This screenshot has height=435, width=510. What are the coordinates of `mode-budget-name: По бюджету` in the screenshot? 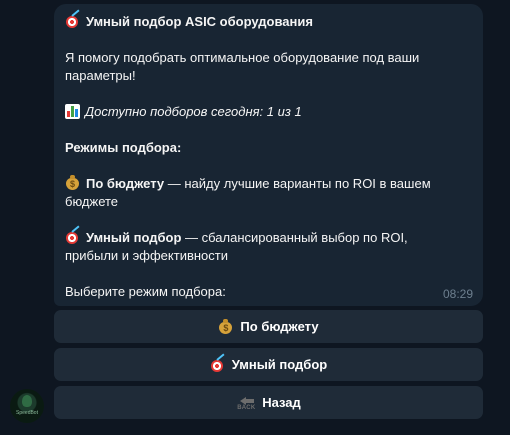 It's located at (125, 183).